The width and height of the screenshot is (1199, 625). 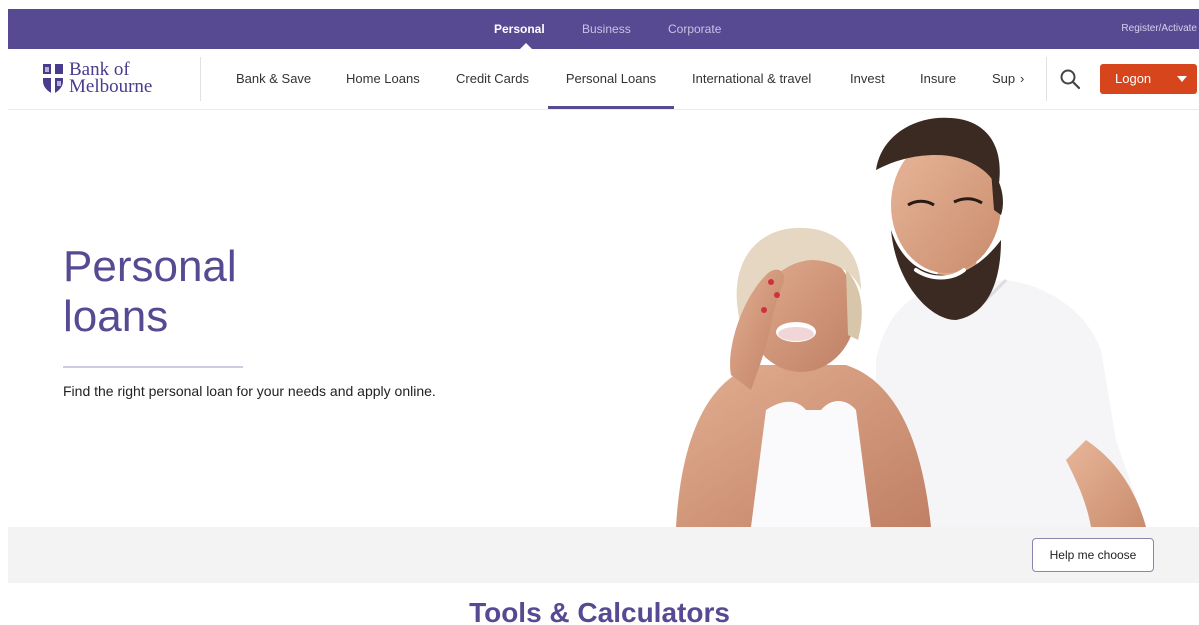 I want to click on tools-calculators-heading: Tools & Calculators, so click(x=599, y=611).